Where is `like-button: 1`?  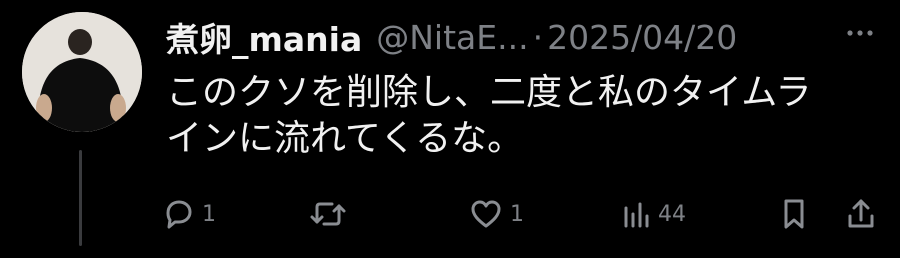 like-button: 1 is located at coordinates (496, 214).